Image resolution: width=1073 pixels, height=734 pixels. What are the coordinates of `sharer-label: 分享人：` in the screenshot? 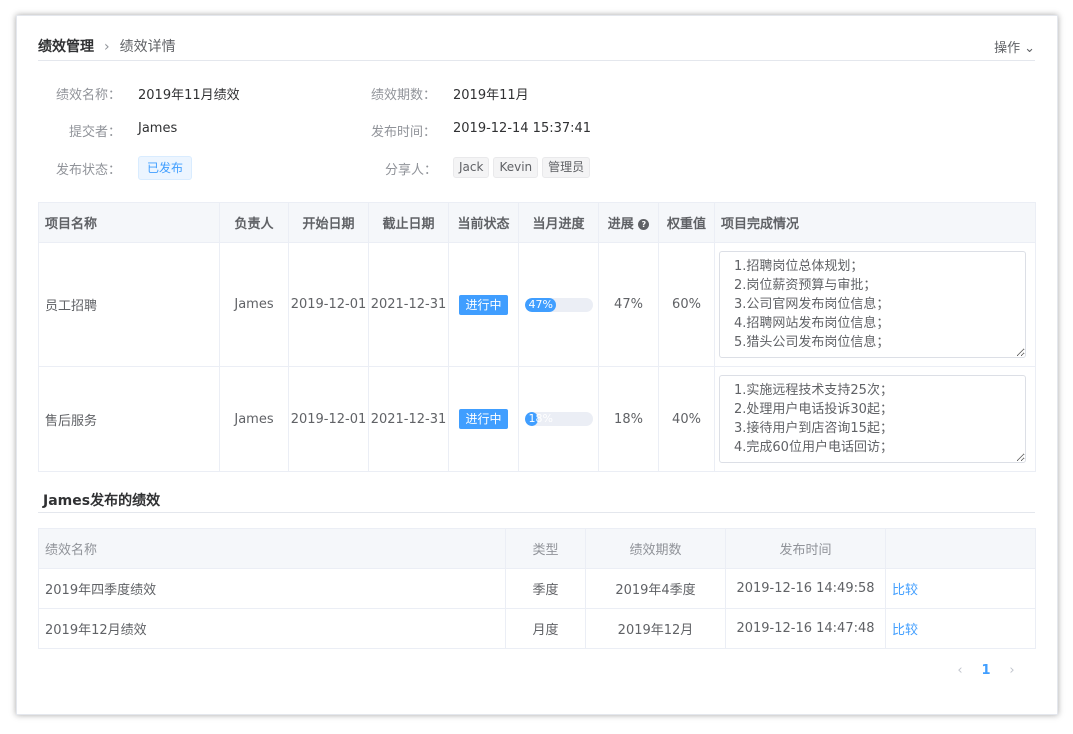 It's located at (411, 170).